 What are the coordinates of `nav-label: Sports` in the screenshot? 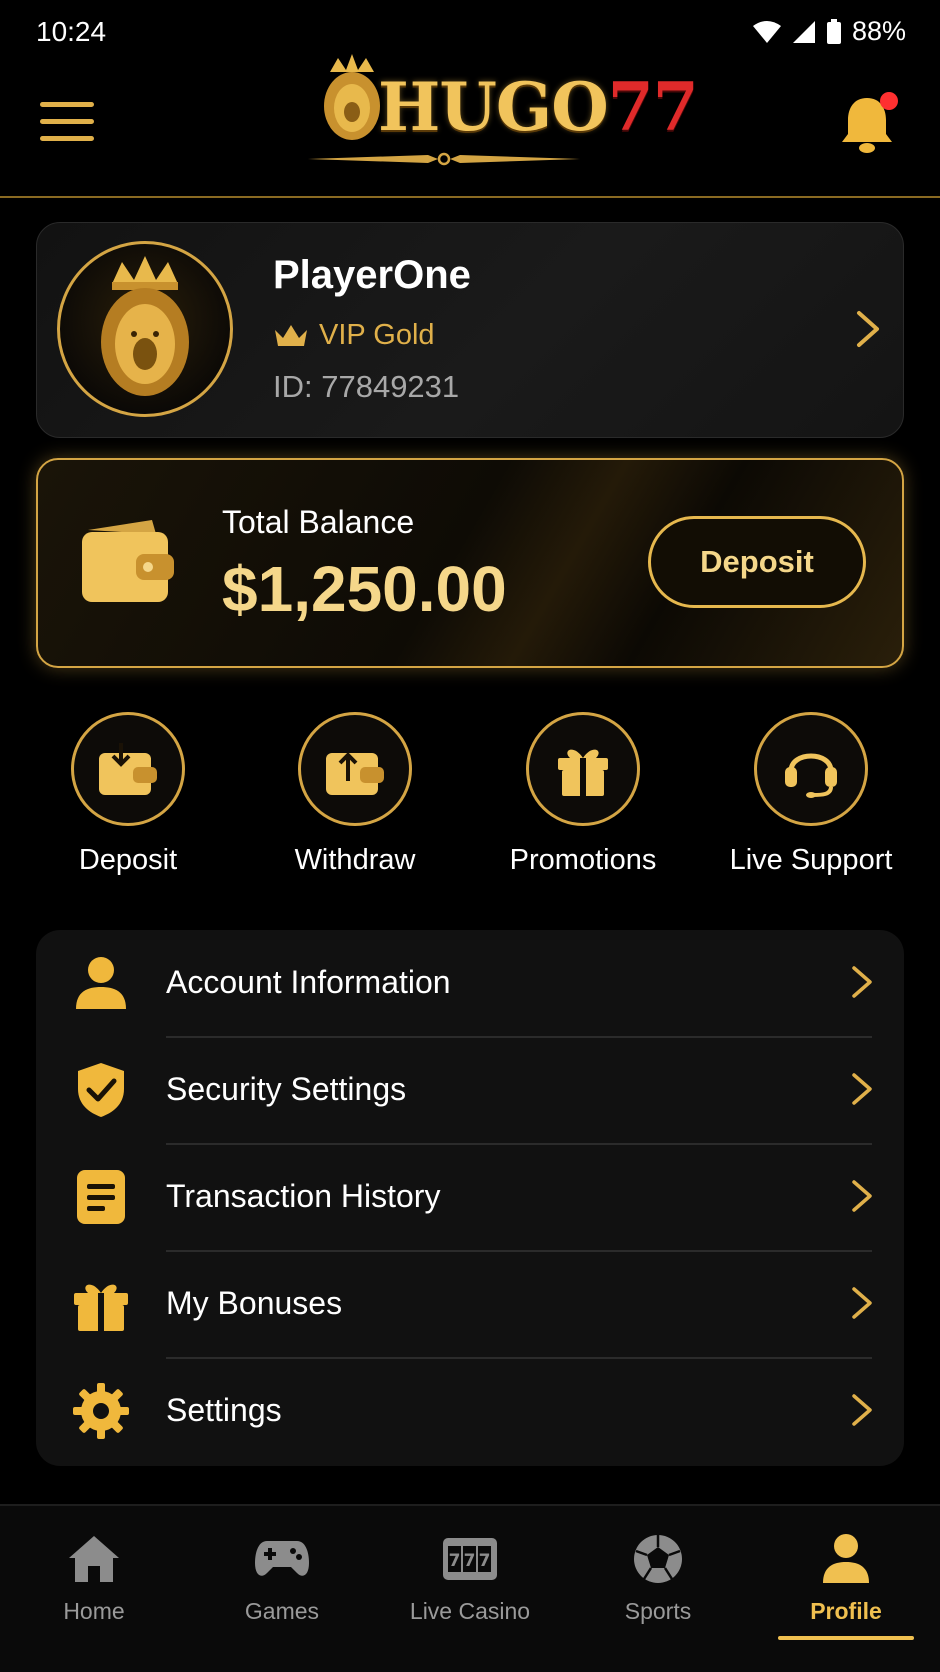 It's located at (658, 1611).